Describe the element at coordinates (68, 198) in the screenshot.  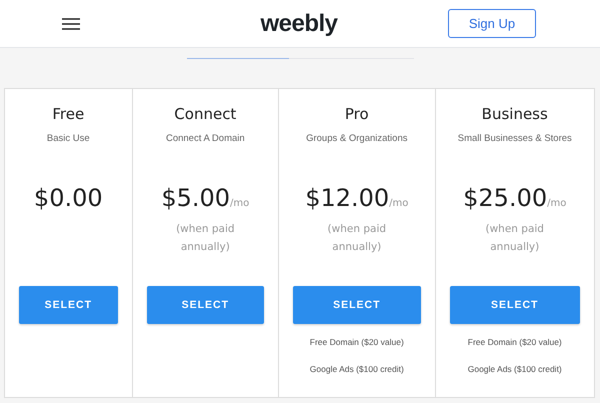
I see `plan-price: $0.00` at that location.